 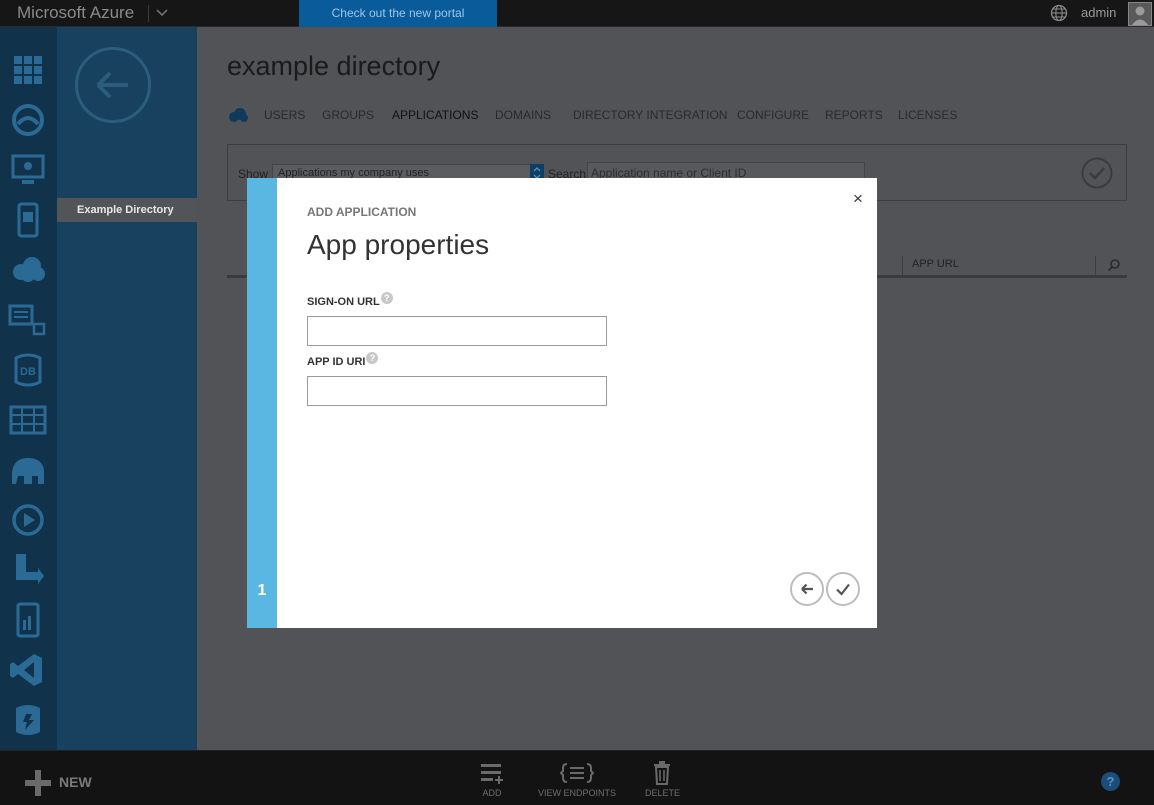 What do you see at coordinates (935, 264) in the screenshot?
I see `column-header-app-url: APP URL` at bounding box center [935, 264].